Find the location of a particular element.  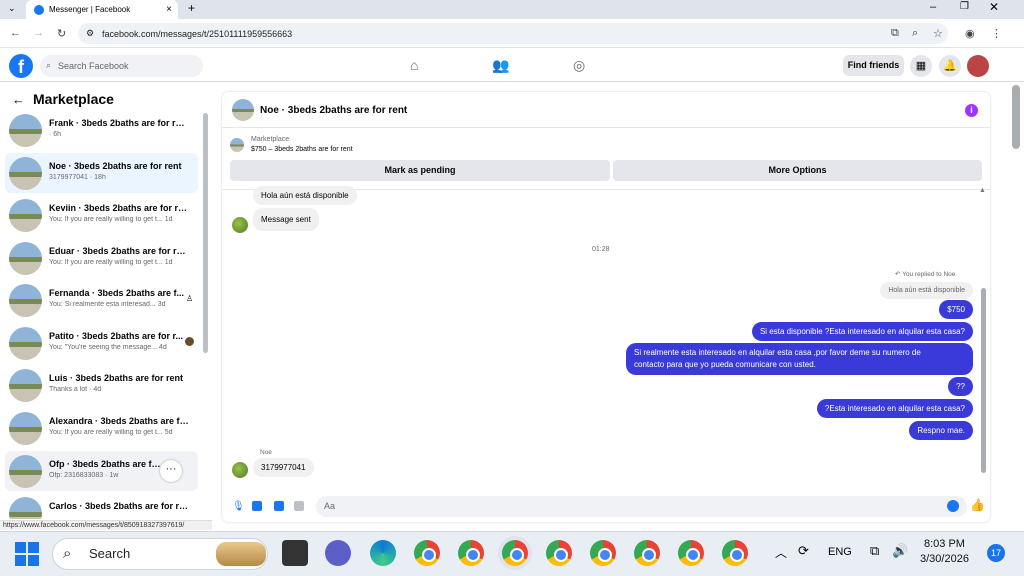

clock: 8:03 PM 3/30/2026 is located at coordinates (944, 551).